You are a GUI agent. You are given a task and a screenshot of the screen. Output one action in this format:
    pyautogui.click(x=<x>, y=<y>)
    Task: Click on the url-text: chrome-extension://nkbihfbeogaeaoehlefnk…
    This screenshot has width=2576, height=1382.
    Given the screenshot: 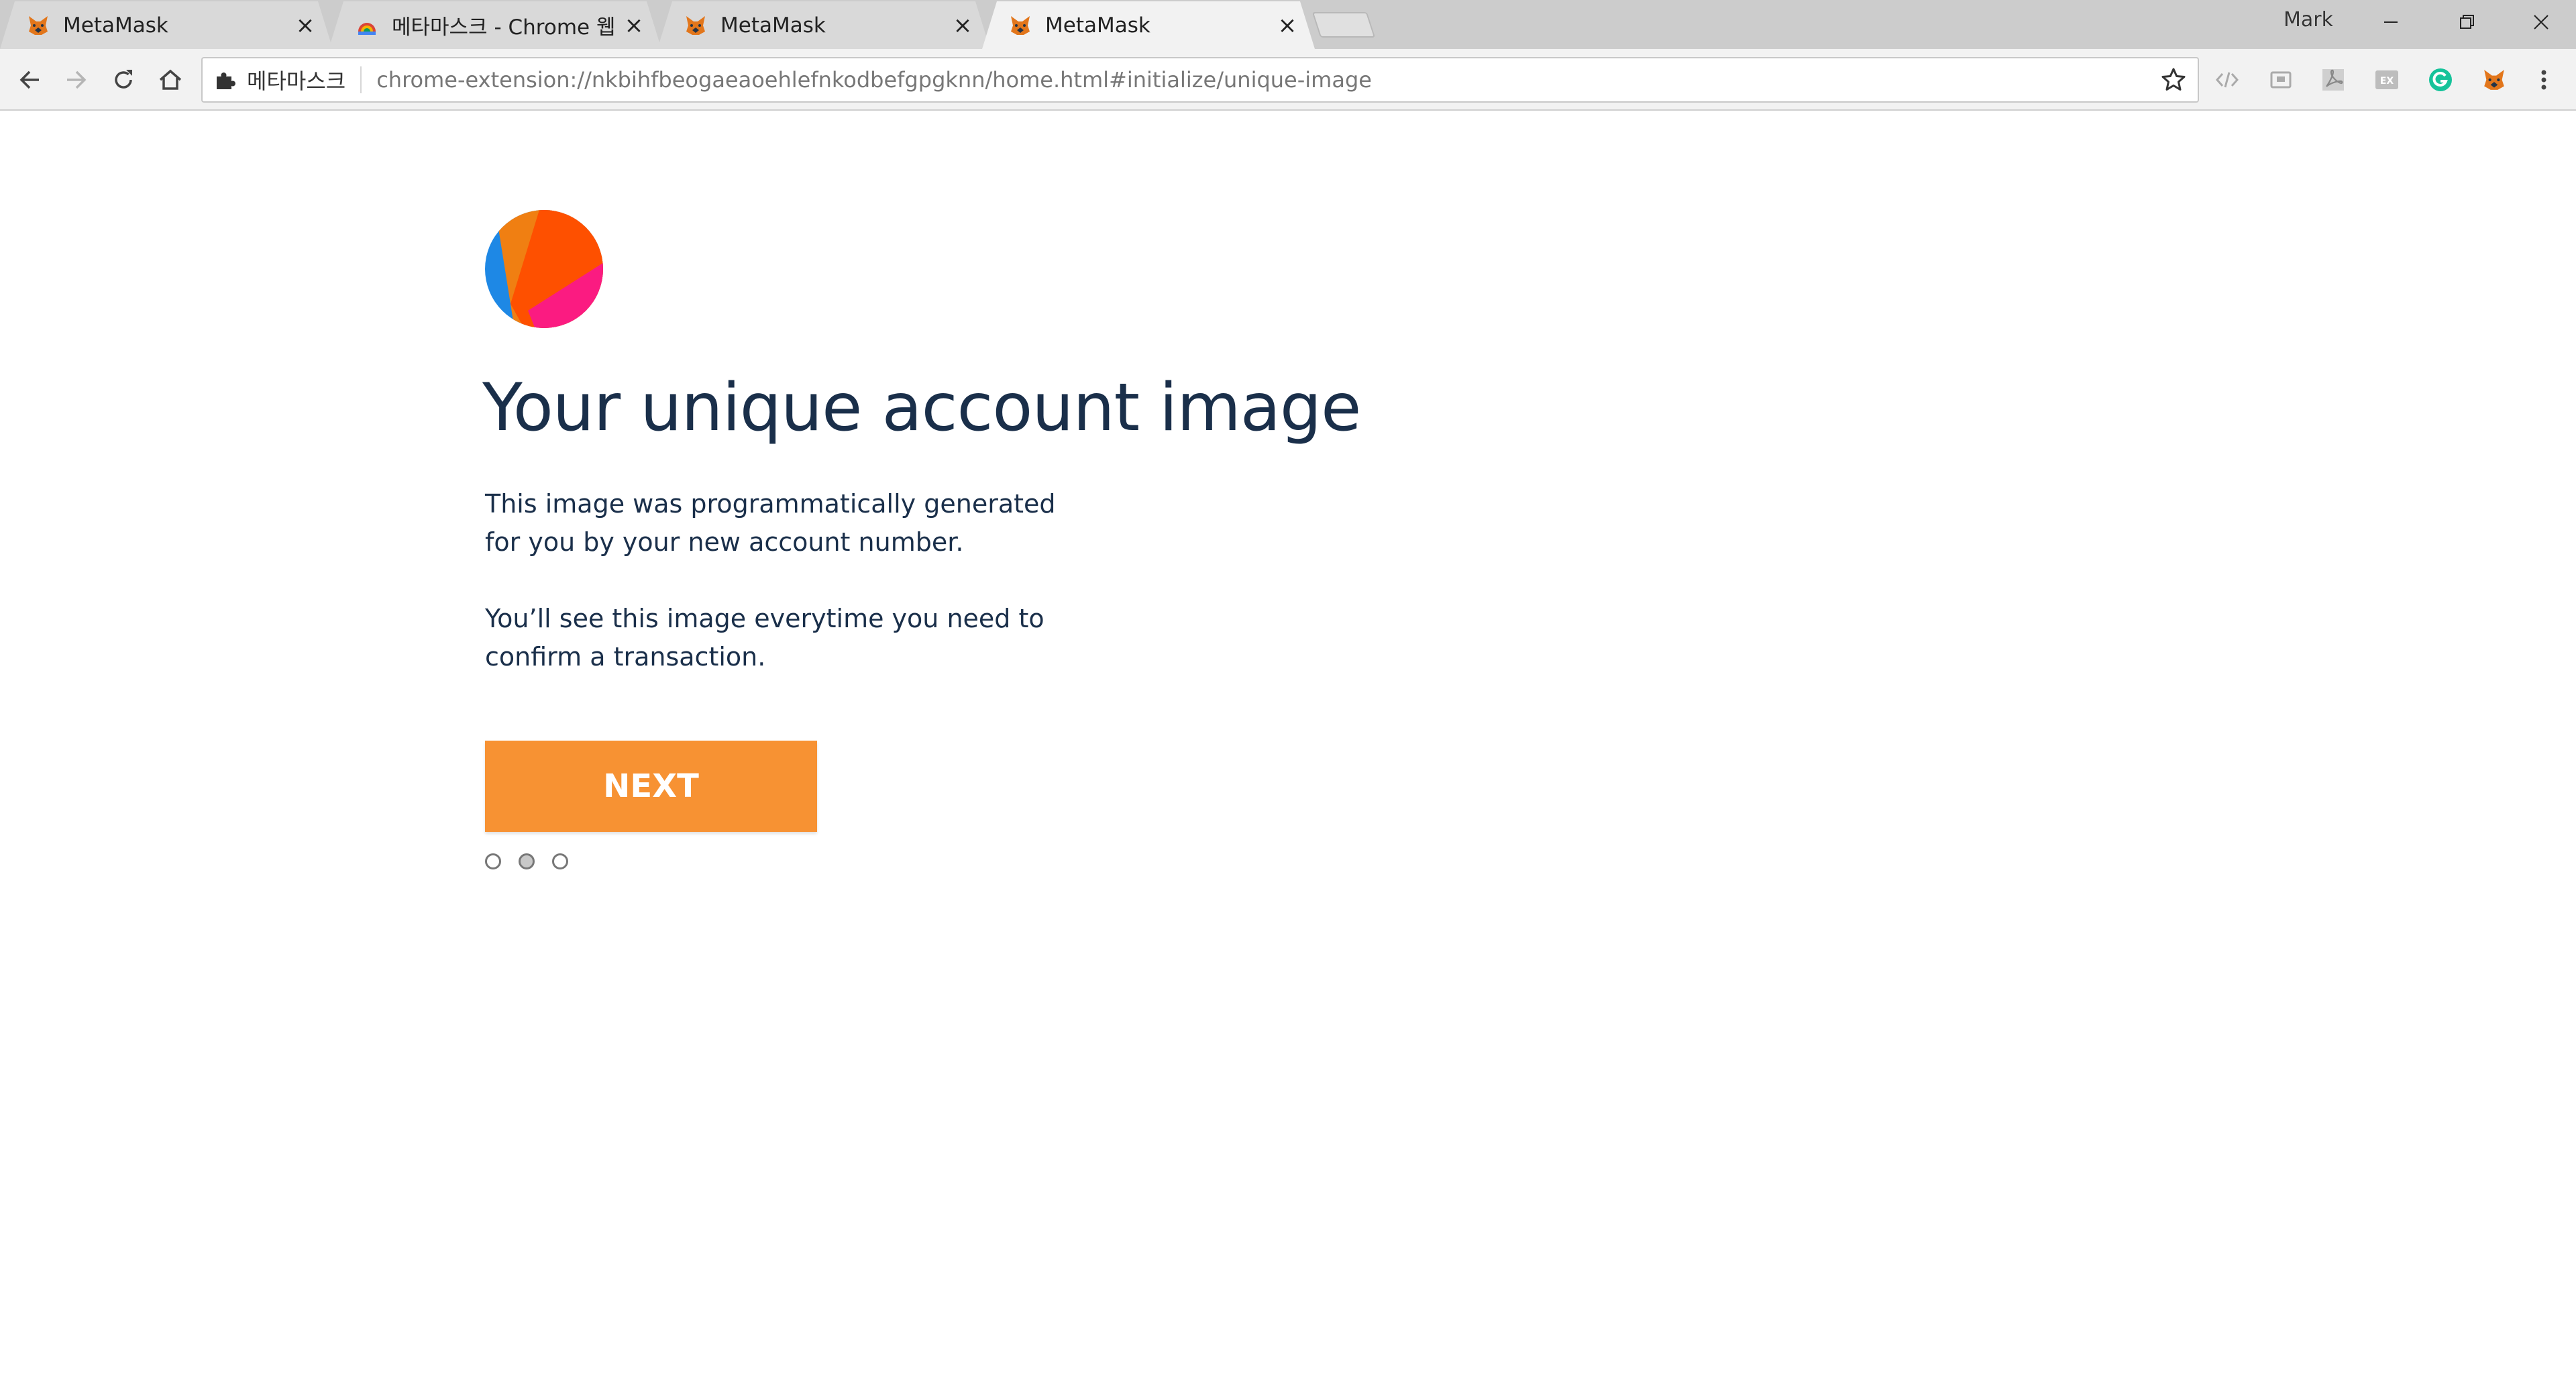 What is the action you would take?
    pyautogui.click(x=1267, y=80)
    